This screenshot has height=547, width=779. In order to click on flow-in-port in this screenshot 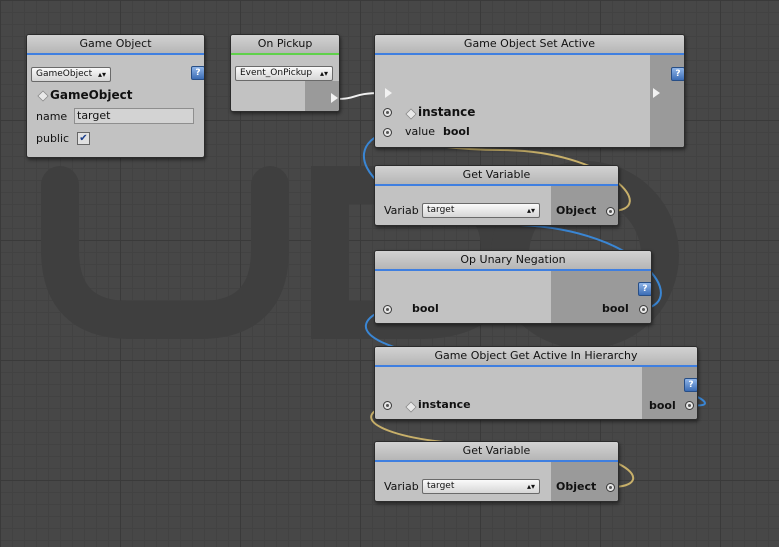, I will do `click(388, 93)`.